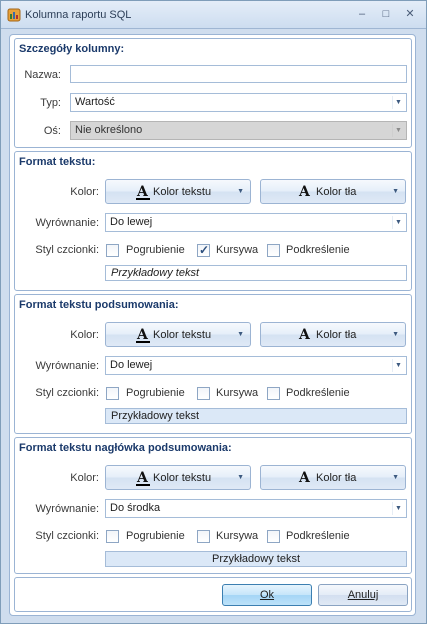 The width and height of the screenshot is (427, 624). I want to click on axis-label: Oś:, so click(52, 131).